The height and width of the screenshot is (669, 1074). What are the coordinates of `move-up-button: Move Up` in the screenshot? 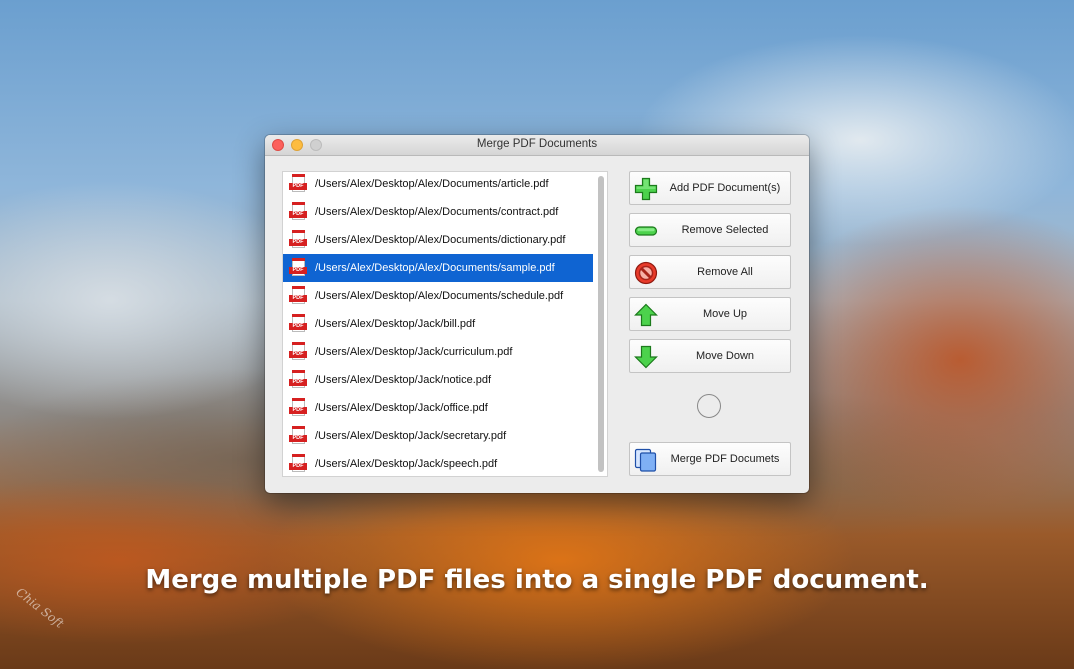 It's located at (710, 314).